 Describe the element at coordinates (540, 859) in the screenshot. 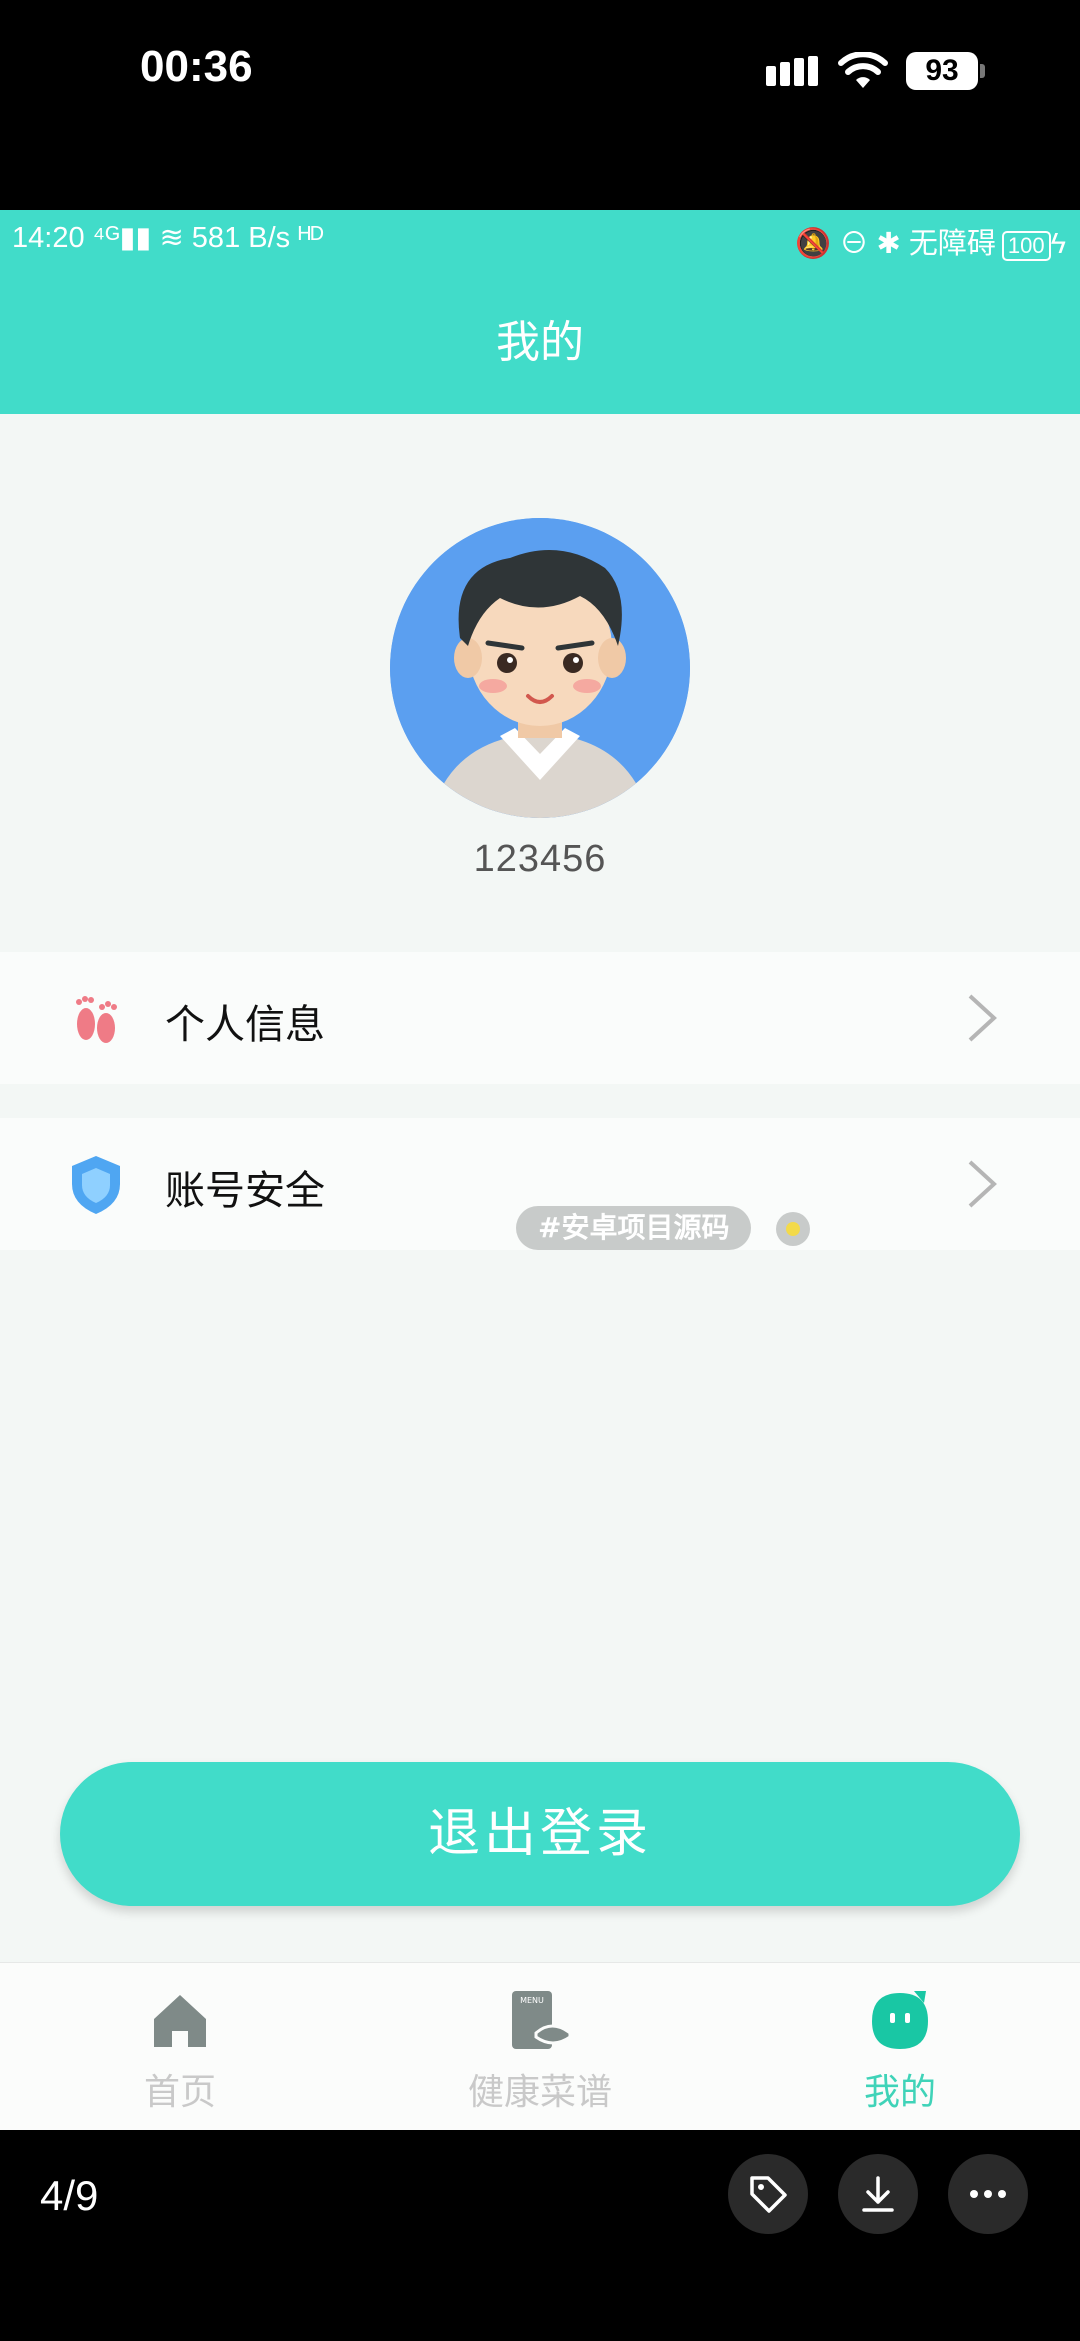

I see `username: 123456` at that location.